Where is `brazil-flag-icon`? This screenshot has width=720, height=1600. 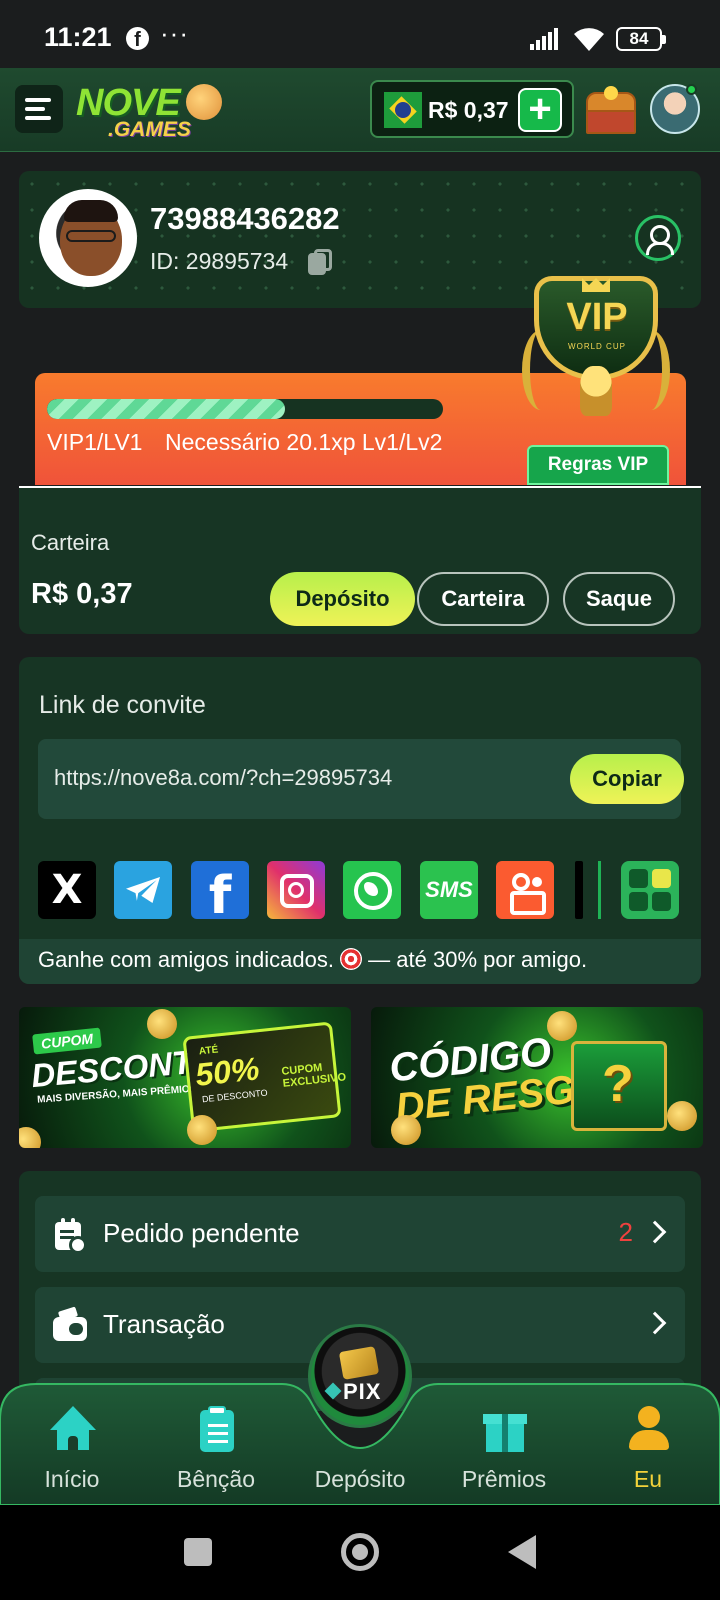
brazil-flag-icon is located at coordinates (403, 110).